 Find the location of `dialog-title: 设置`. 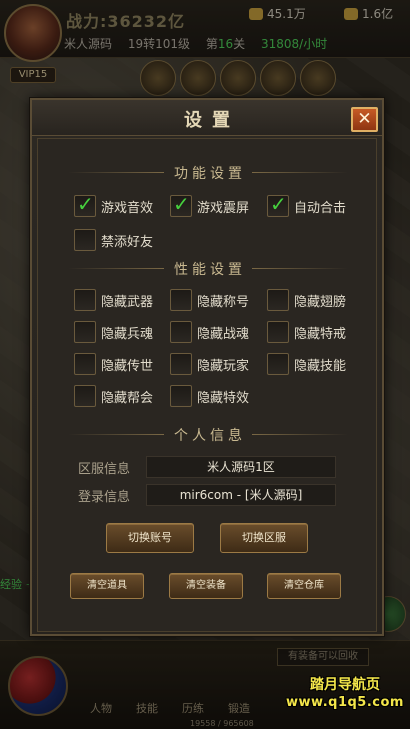

dialog-title: 设置 is located at coordinates (212, 120).